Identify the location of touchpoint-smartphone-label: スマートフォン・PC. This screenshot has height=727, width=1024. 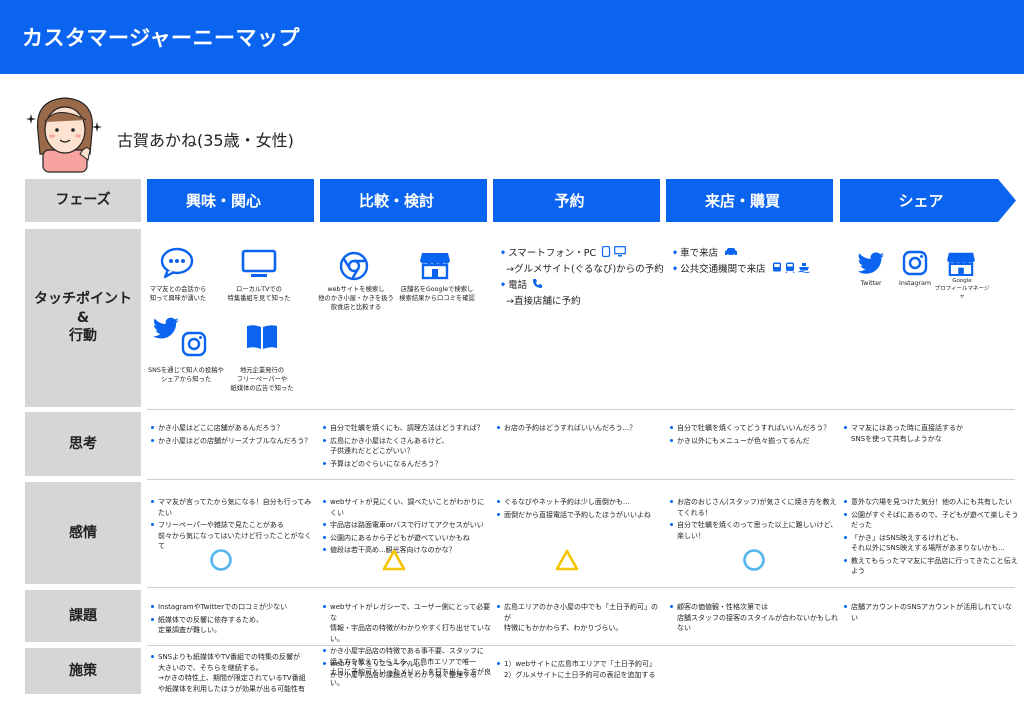
(552, 253).